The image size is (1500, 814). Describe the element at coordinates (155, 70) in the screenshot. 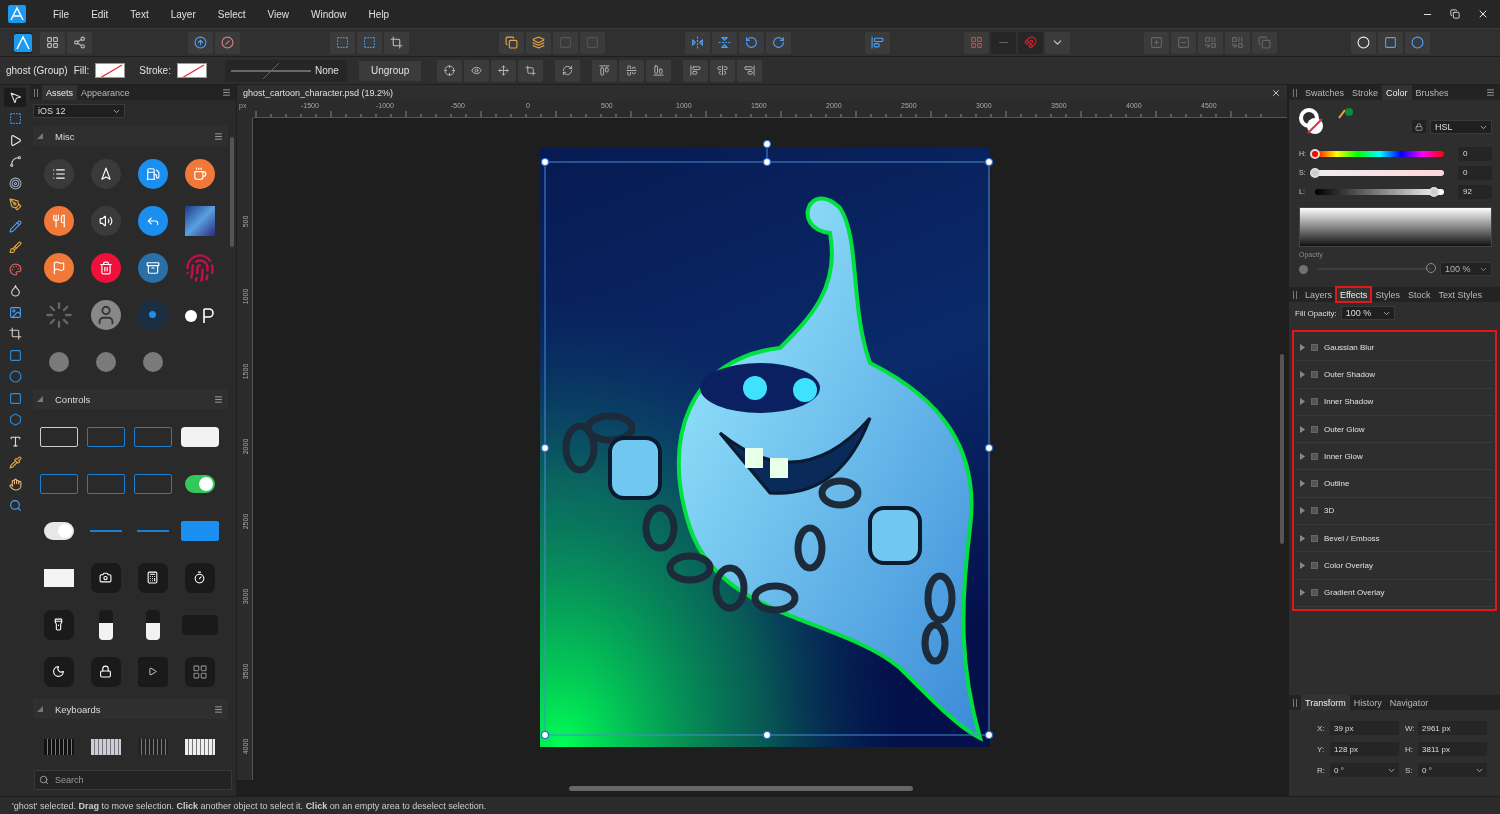

I see `stroke-label: Stroke:` at that location.